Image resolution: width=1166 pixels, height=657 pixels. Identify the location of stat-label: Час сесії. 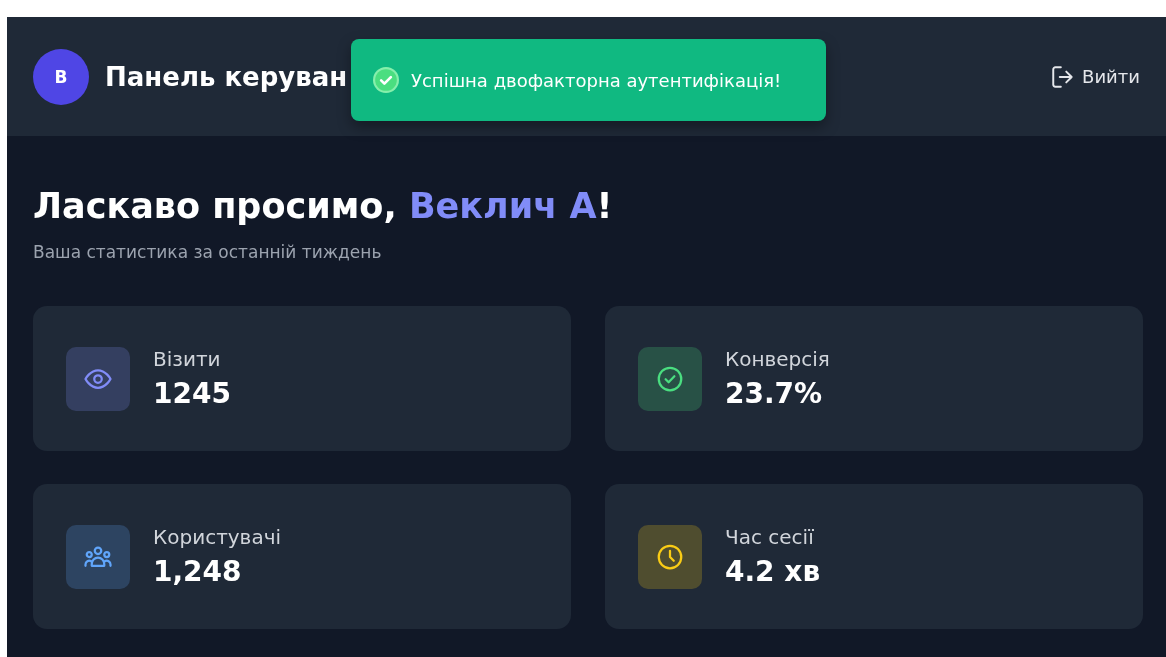
(770, 537).